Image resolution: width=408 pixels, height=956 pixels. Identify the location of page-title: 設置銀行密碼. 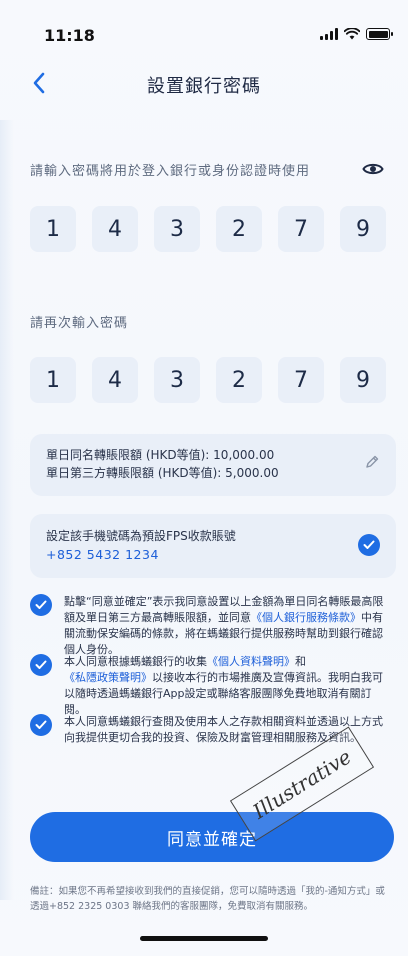
(204, 86).